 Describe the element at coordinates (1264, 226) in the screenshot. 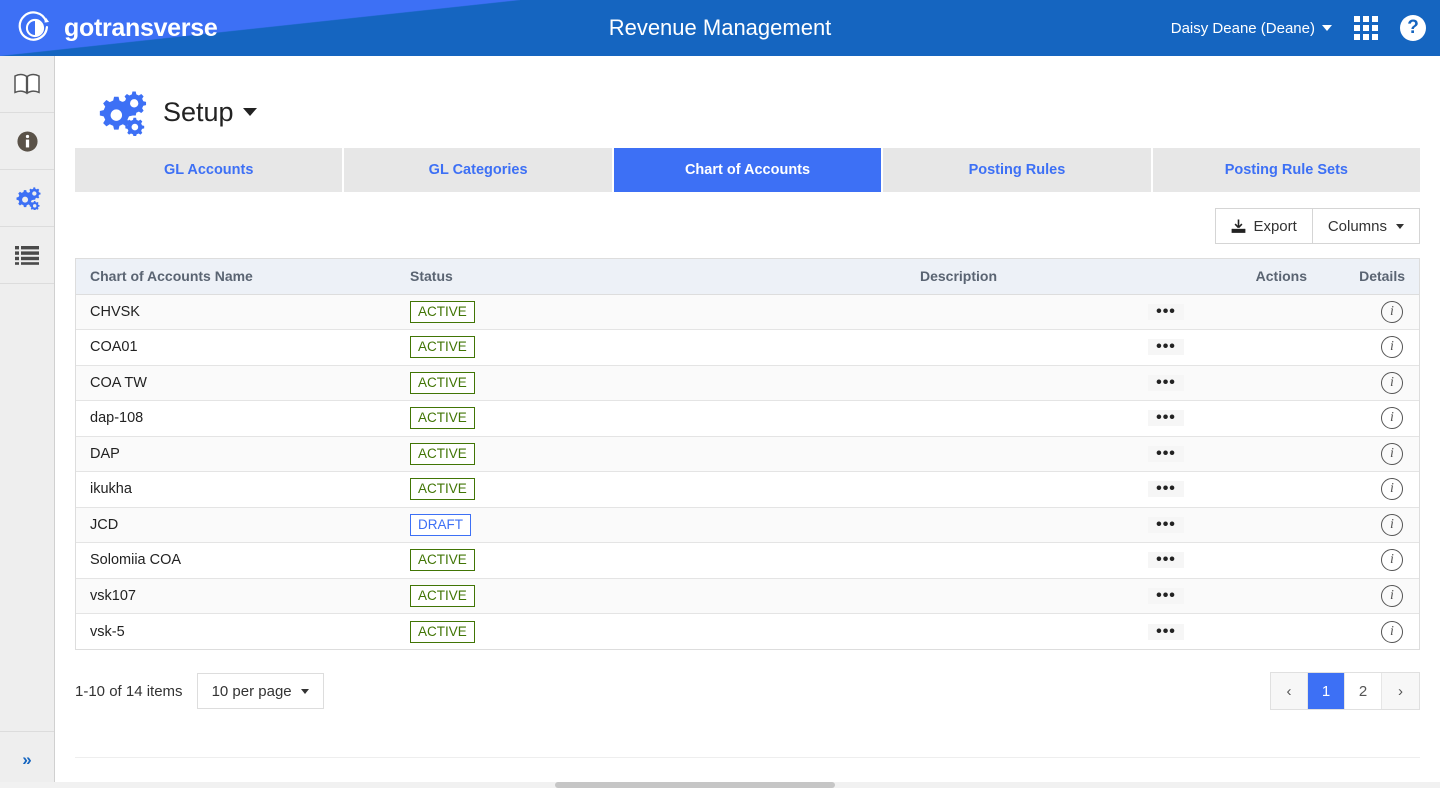

I see `export-button: Export` at that location.